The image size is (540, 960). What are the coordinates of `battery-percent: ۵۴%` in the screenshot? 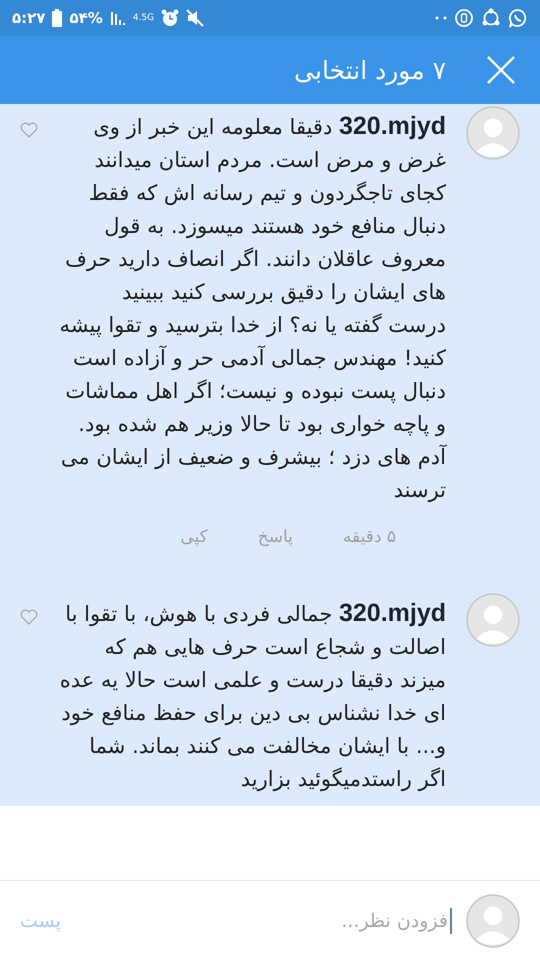 It's located at (86, 18).